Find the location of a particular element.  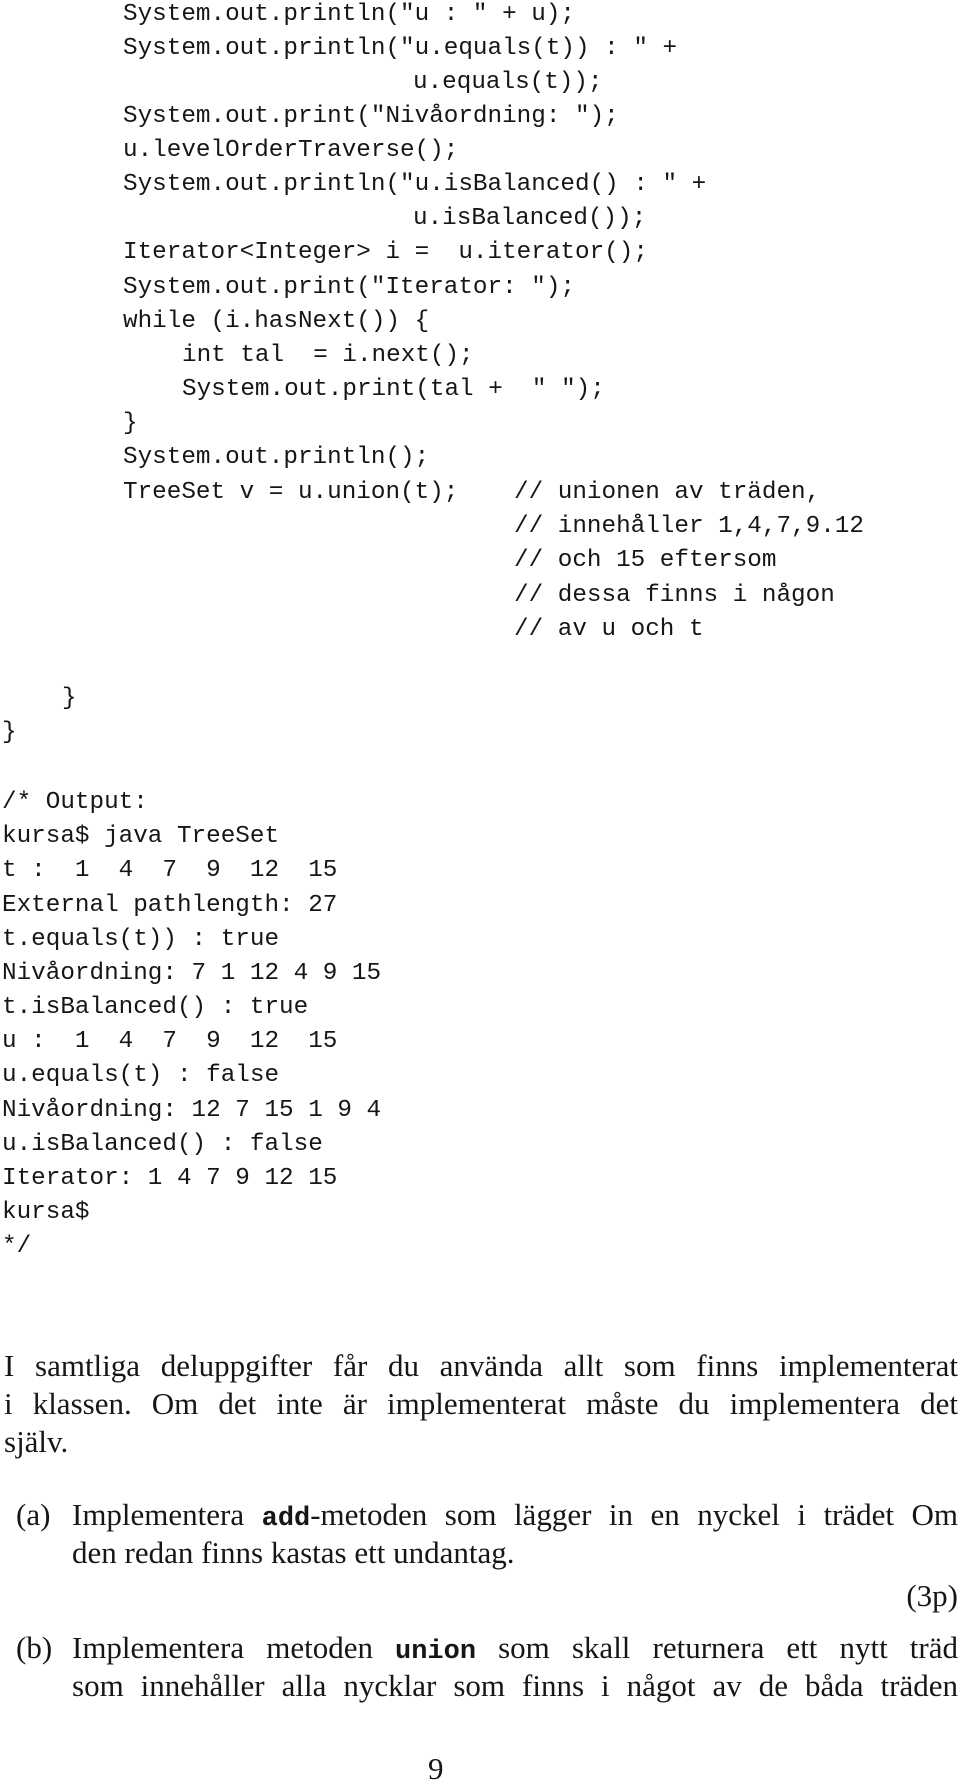

code-line: System.out.println("u : " + u); is located at coordinates (349, 14).